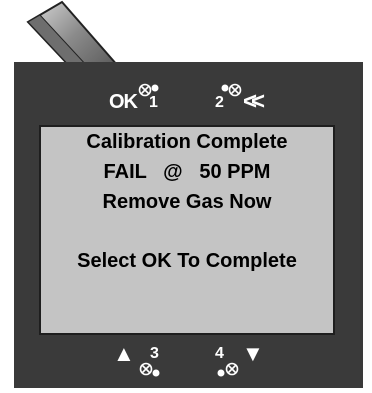  I want to click on prompt-line: Select OK To Complete, so click(187, 261).